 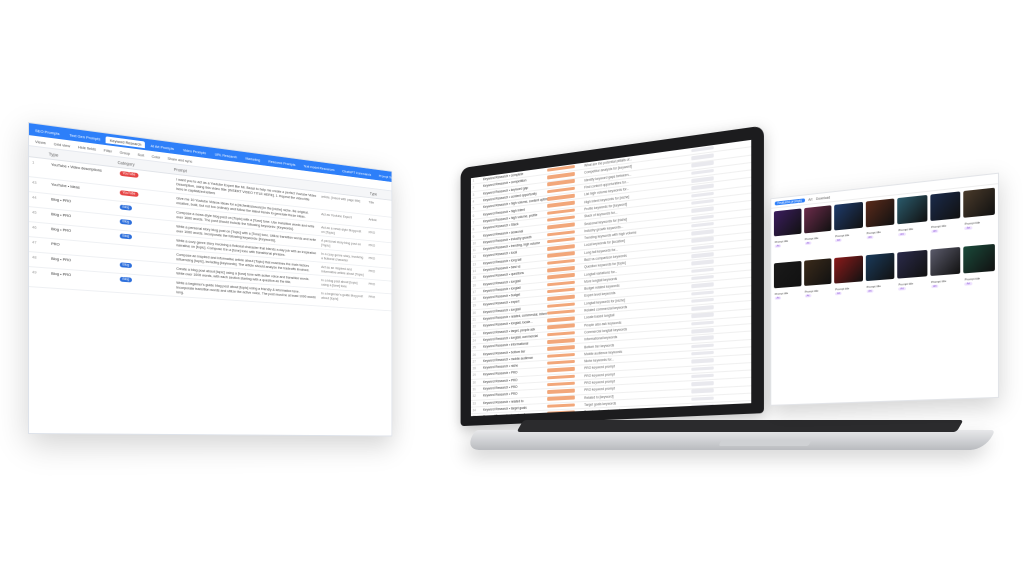 What do you see at coordinates (87, 147) in the screenshot?
I see `toolbar-hide-fields: Hide fields` at bounding box center [87, 147].